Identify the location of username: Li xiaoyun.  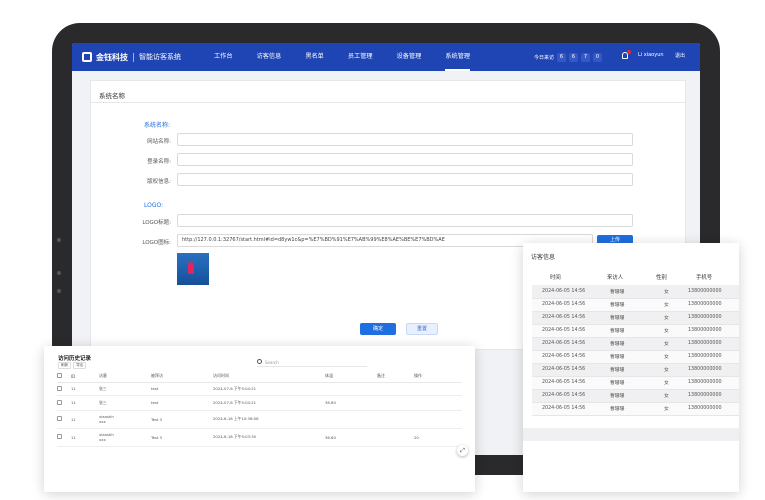
(651, 55).